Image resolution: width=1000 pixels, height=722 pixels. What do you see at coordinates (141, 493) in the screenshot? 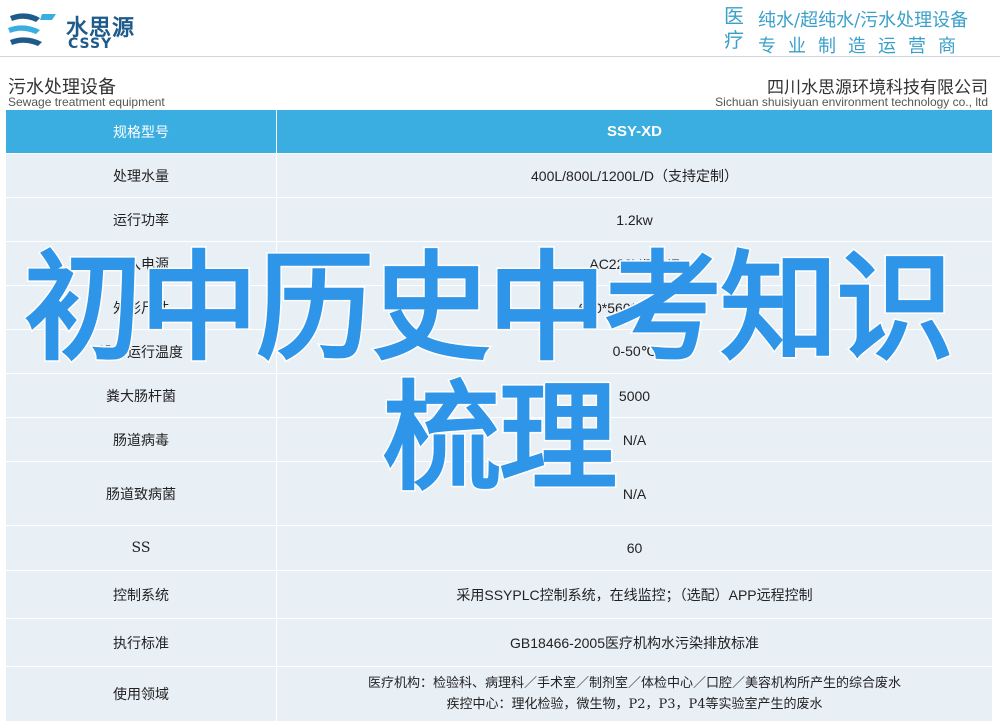
I see `row-label: 肠道致病菌` at bounding box center [141, 493].